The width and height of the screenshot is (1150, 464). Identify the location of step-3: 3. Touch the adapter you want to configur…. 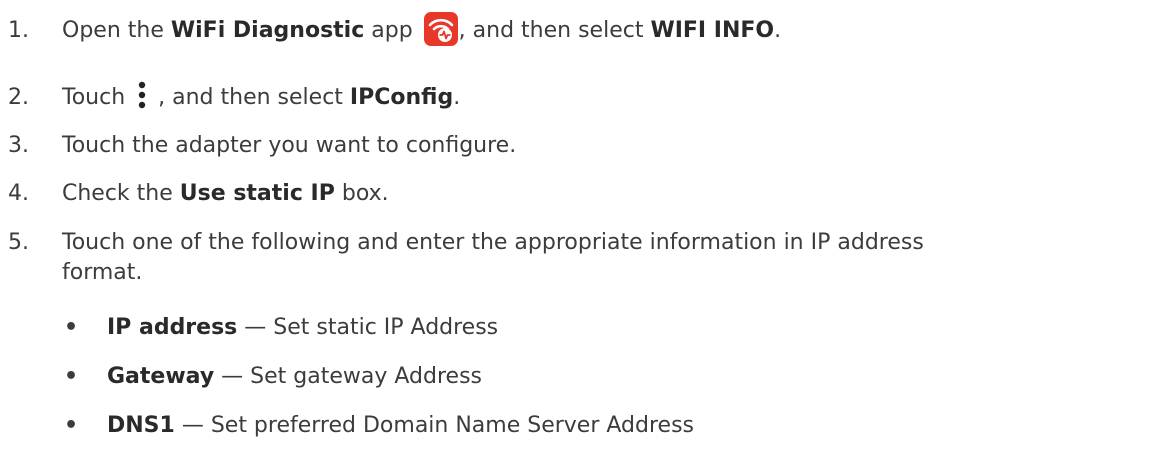
(573, 146).